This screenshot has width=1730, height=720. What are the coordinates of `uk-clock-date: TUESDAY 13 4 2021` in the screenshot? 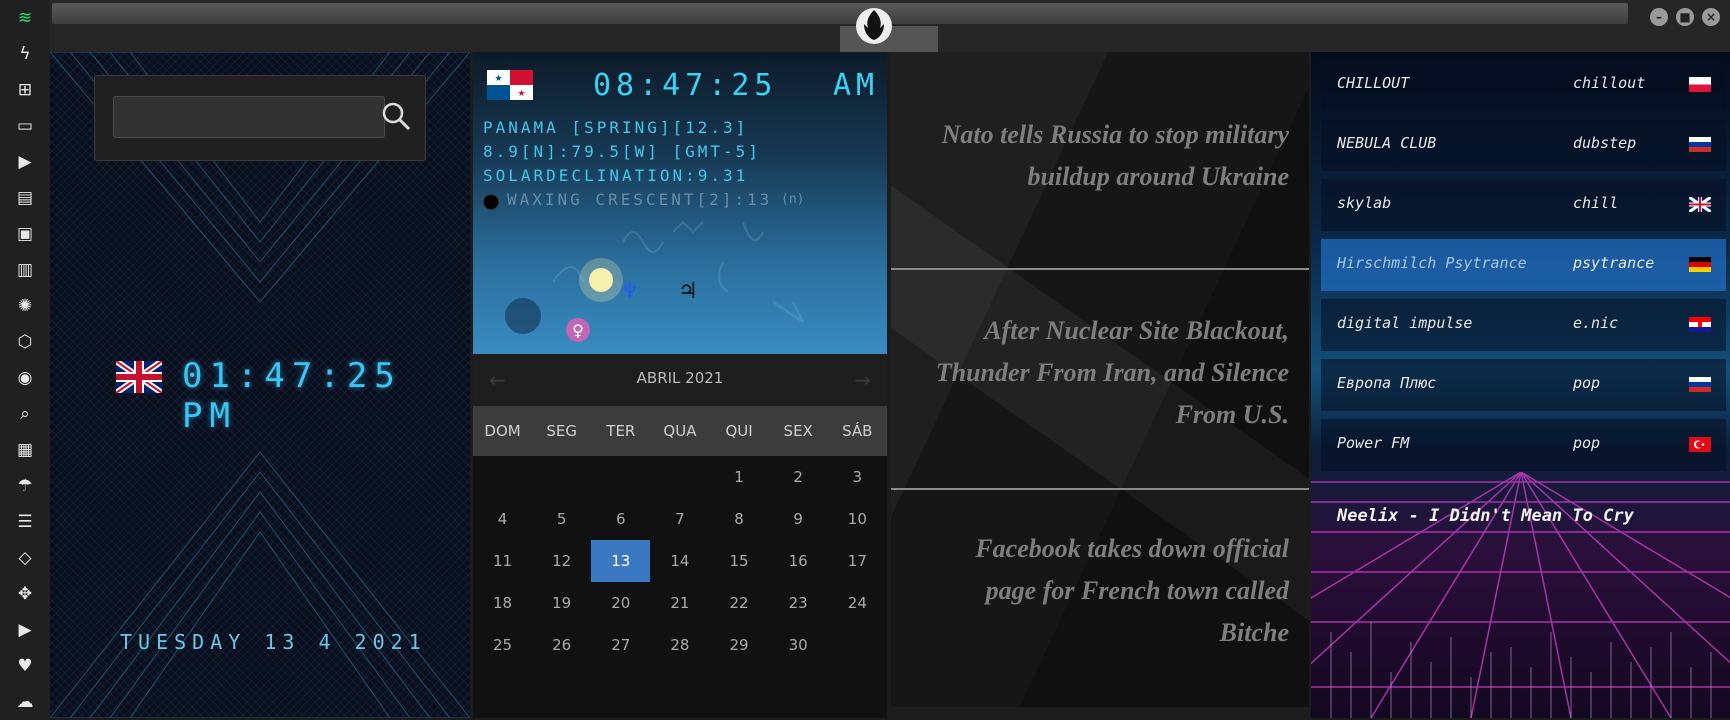 It's located at (273, 642).